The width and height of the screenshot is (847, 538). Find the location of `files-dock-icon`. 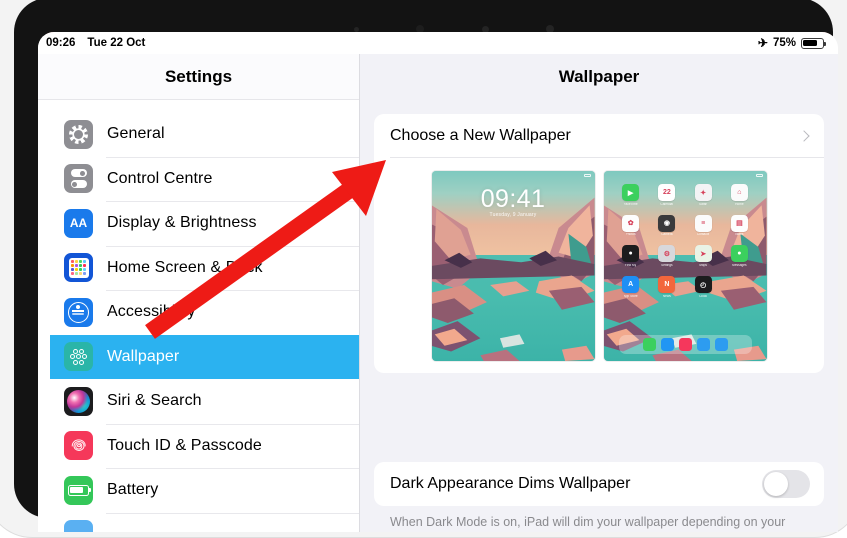

files-dock-icon is located at coordinates (721, 344).